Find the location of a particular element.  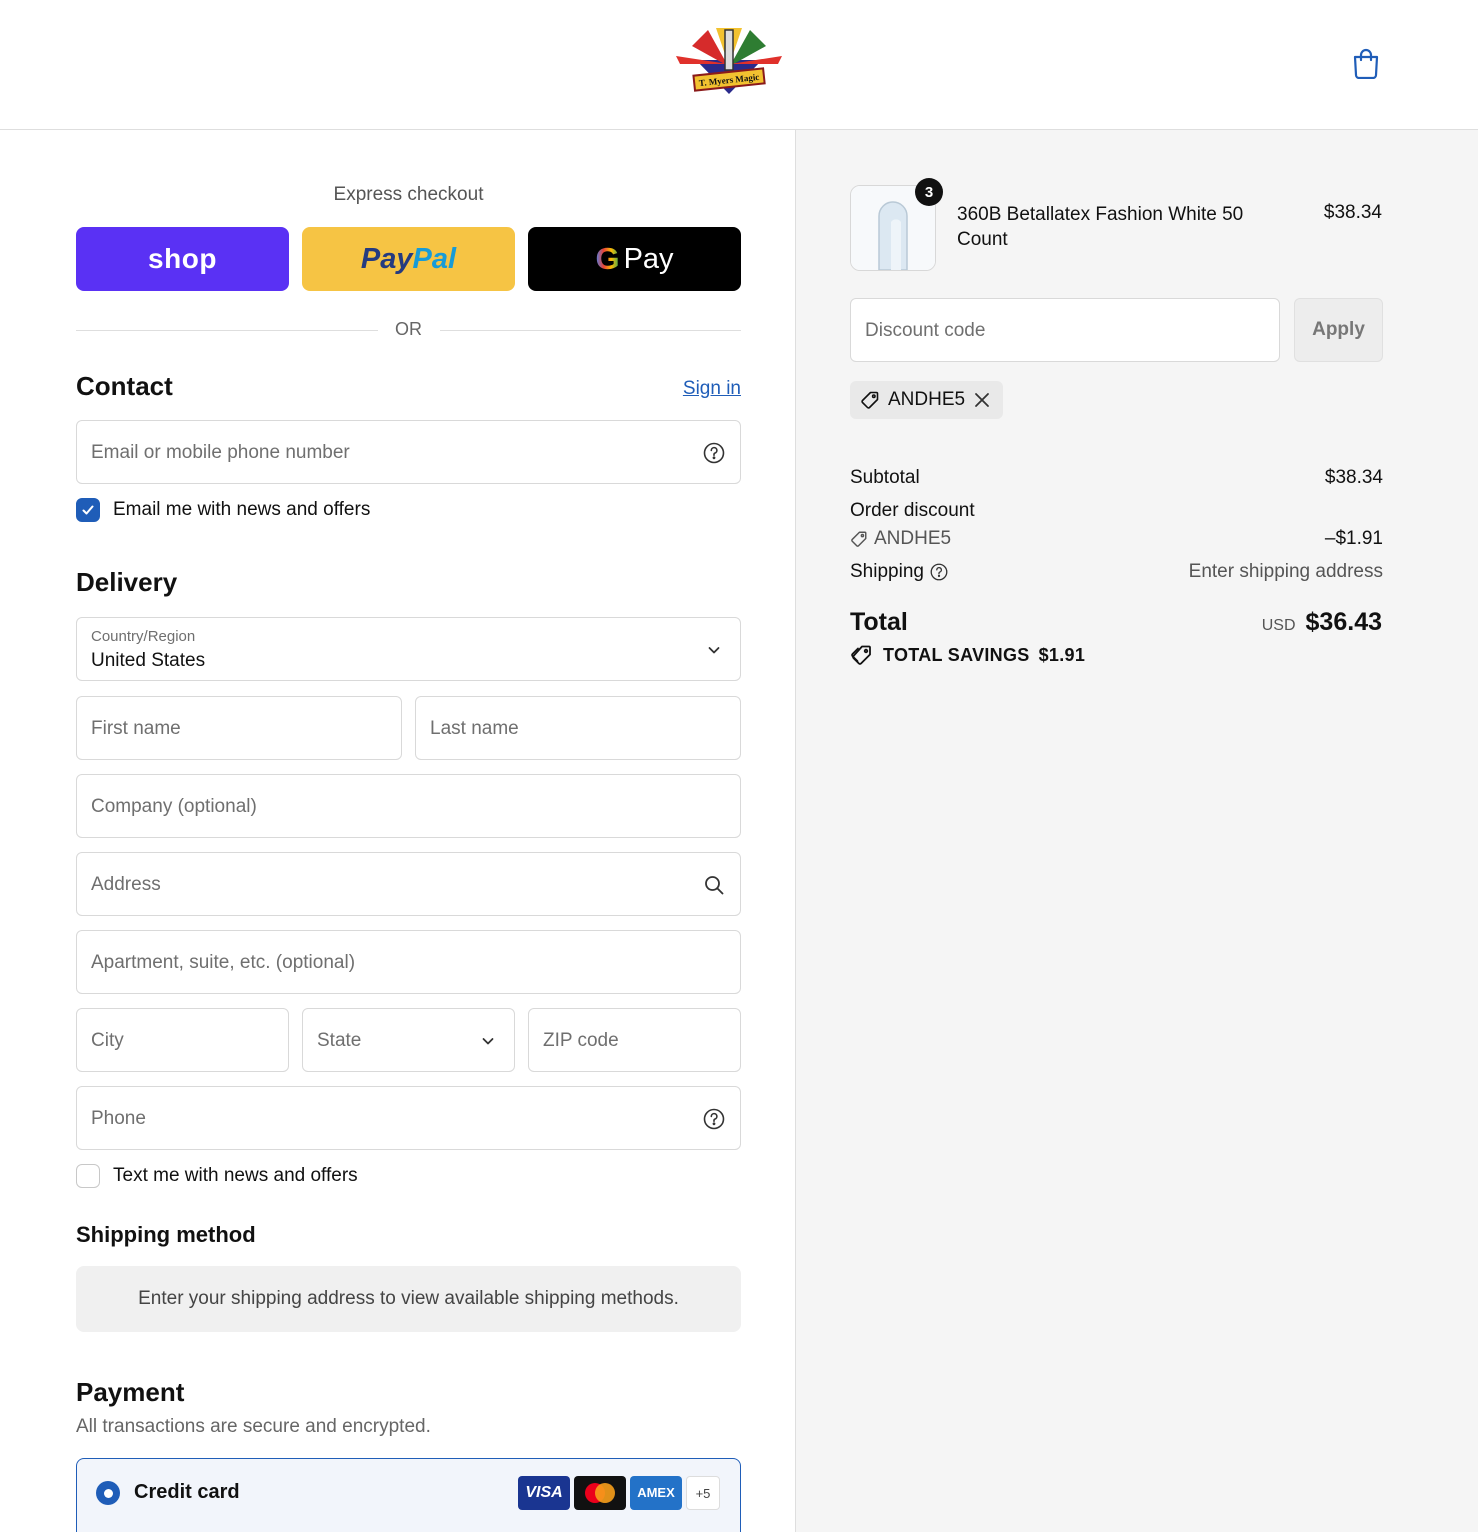

shopping-bag-icon is located at coordinates (1366, 63).